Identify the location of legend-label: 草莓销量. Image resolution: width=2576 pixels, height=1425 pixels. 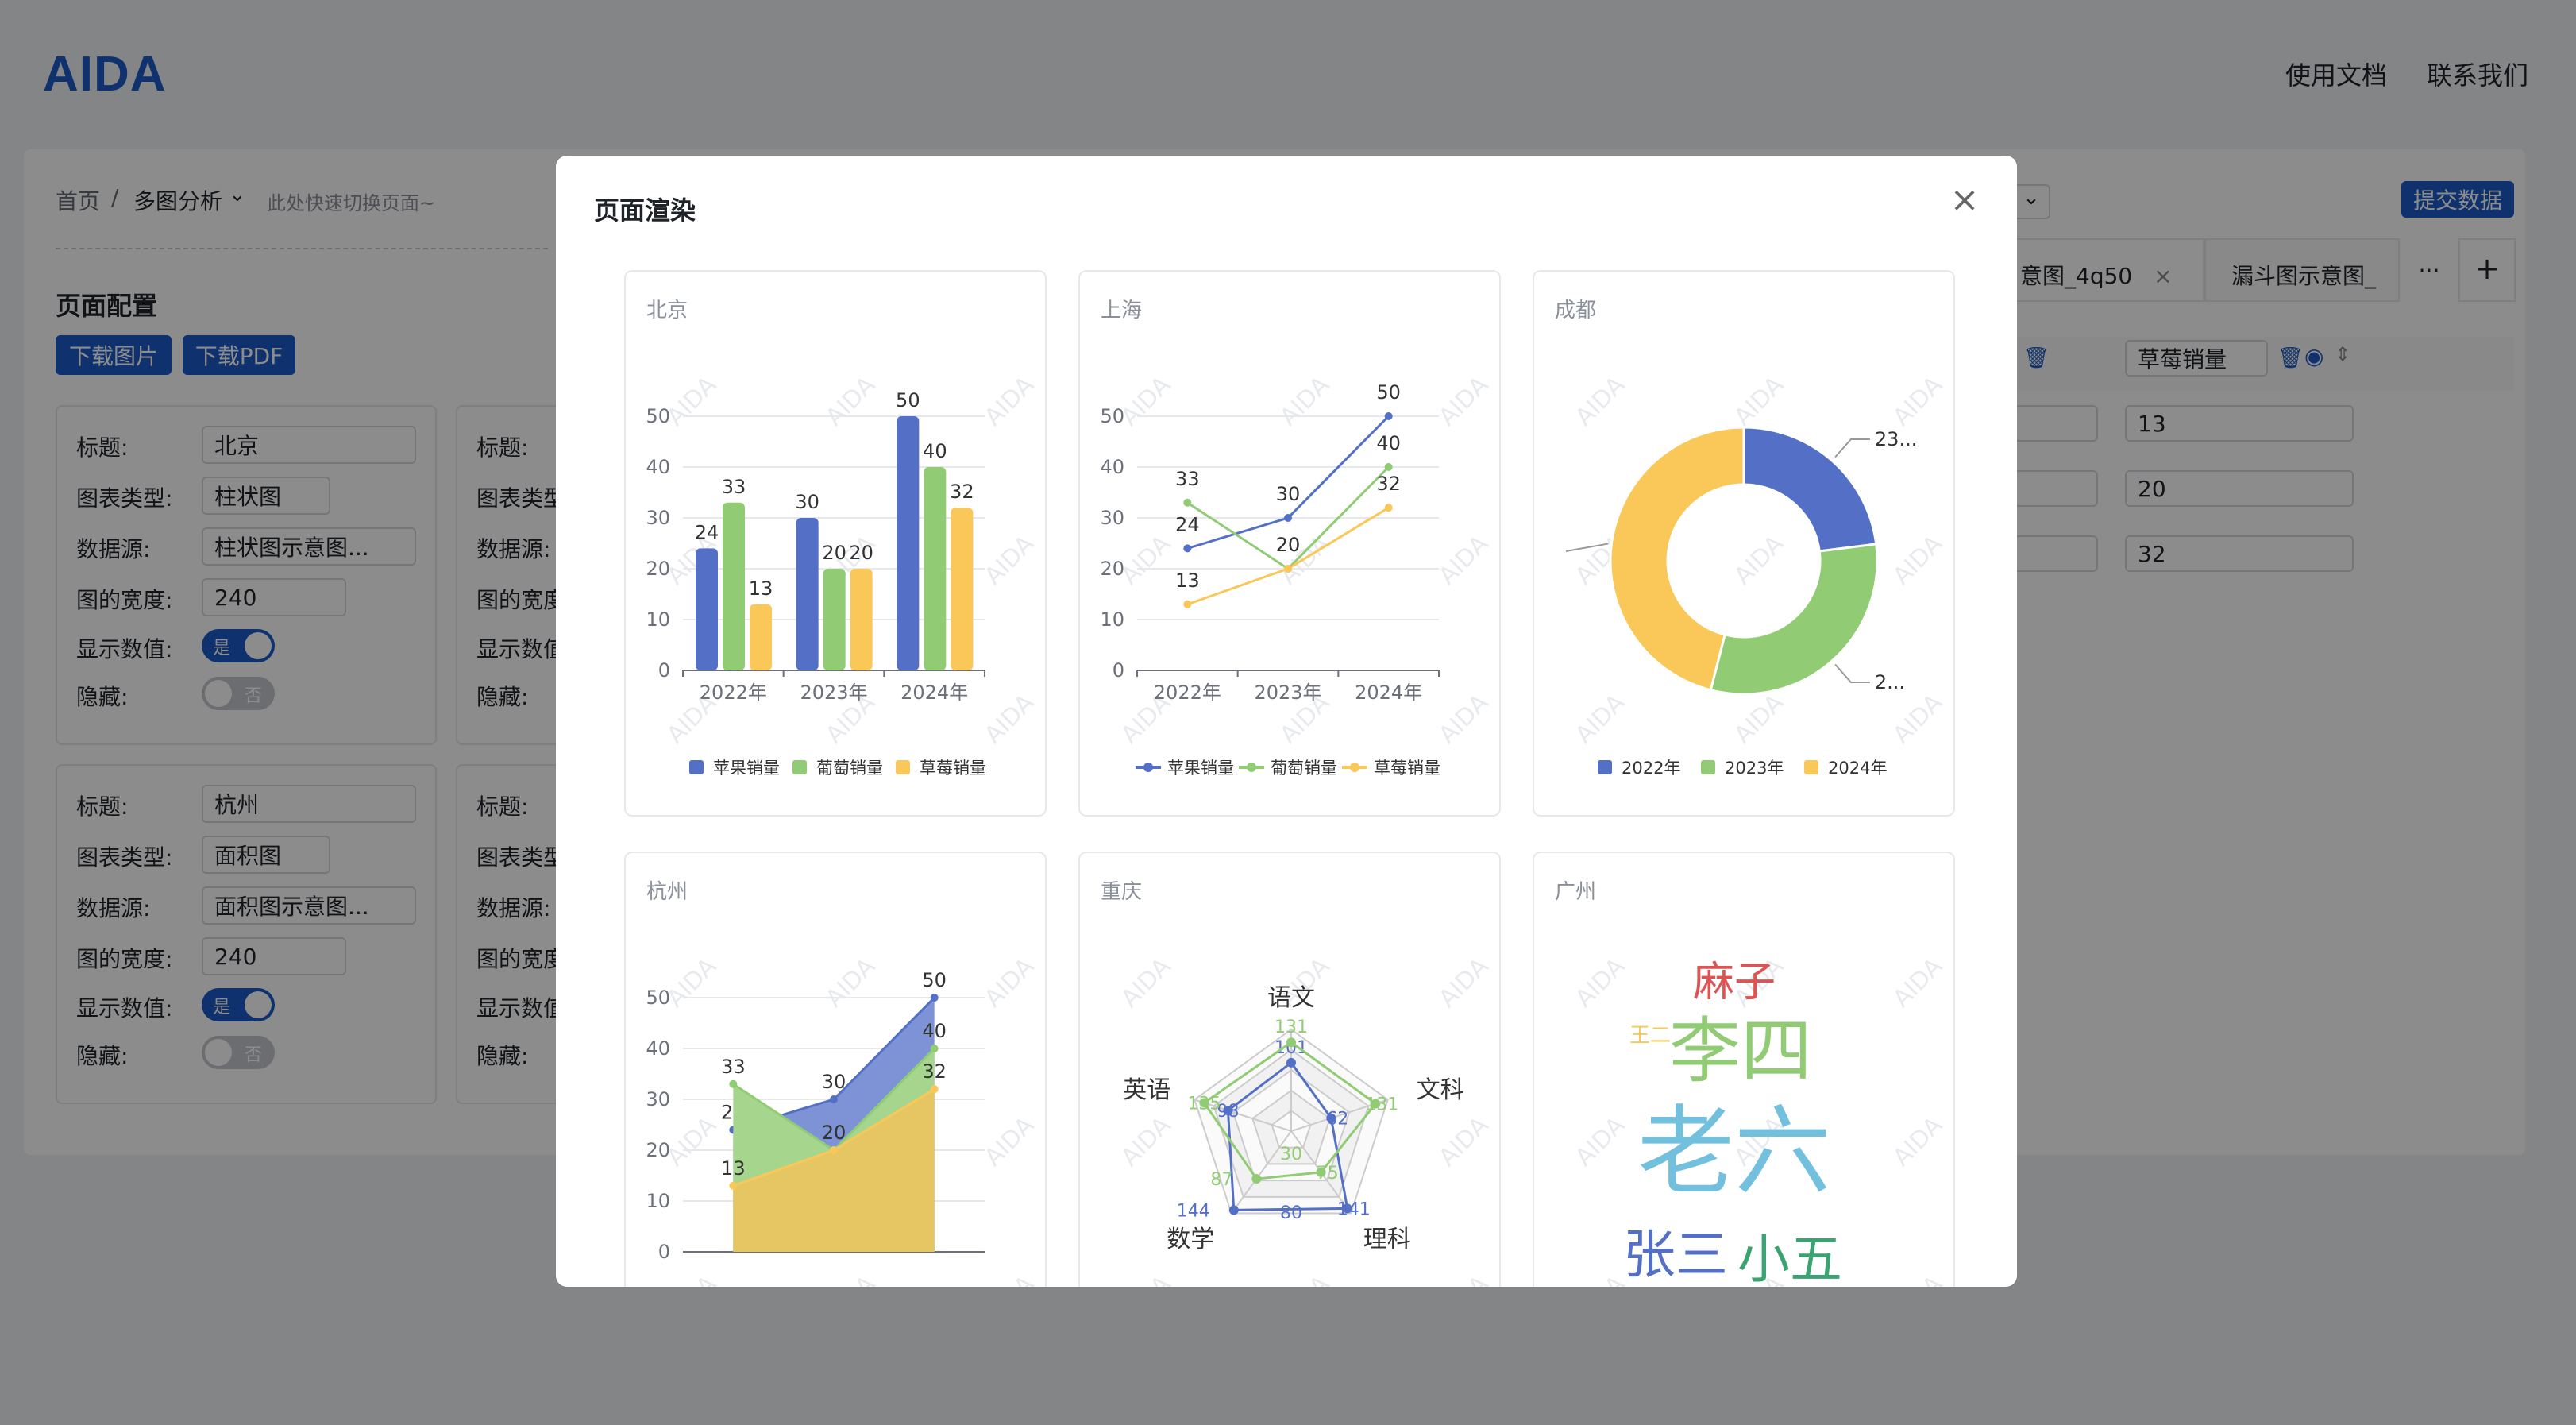
(953, 768).